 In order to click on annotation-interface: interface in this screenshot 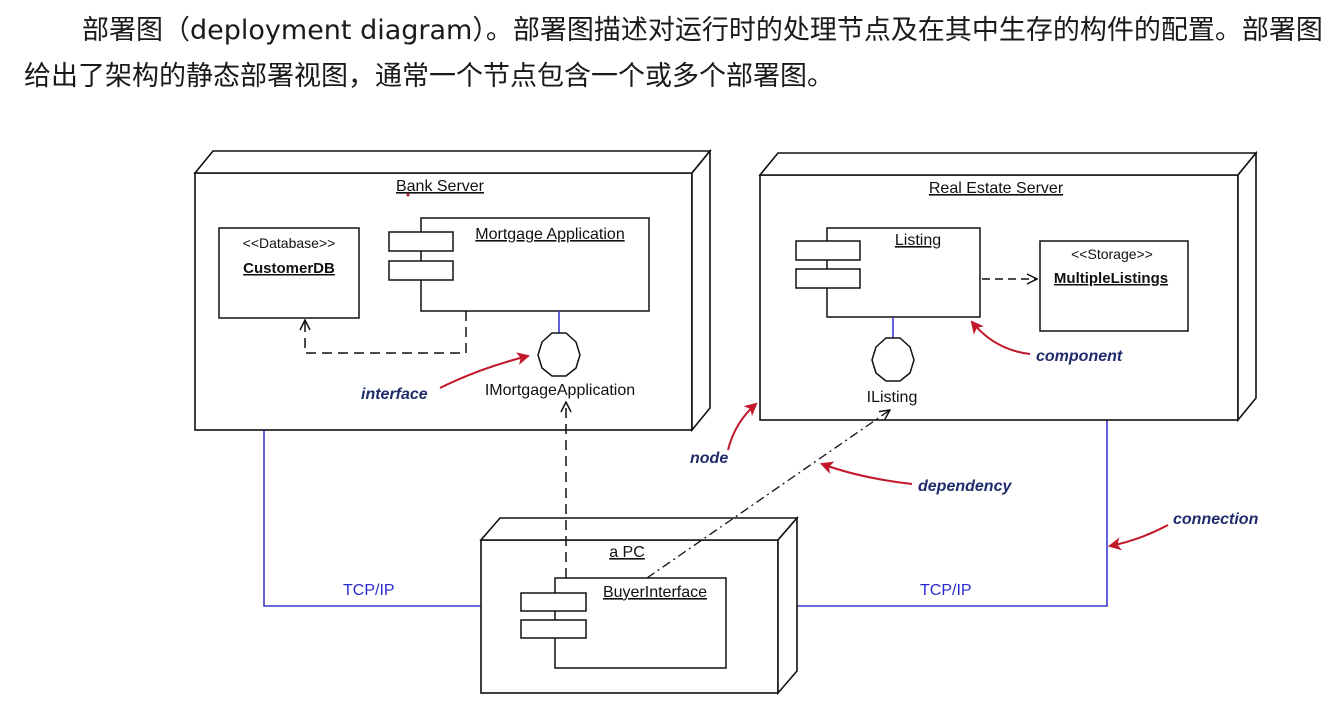, I will do `click(394, 394)`.